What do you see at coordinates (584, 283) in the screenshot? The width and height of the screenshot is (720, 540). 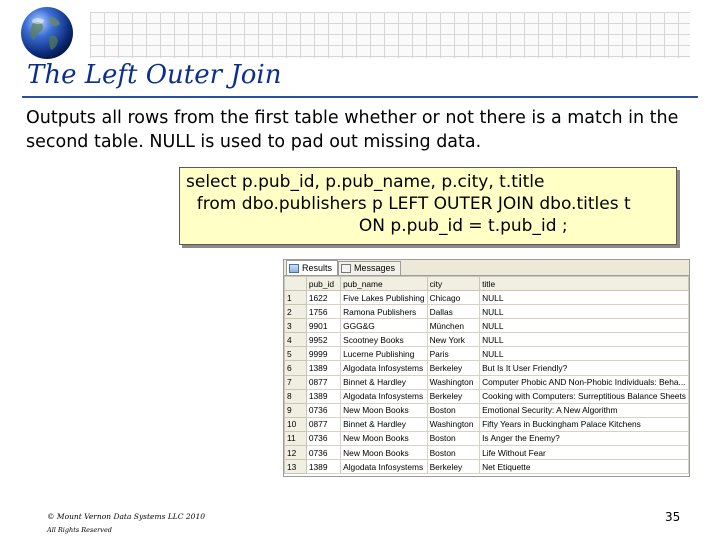 I see `column-header: title` at bounding box center [584, 283].